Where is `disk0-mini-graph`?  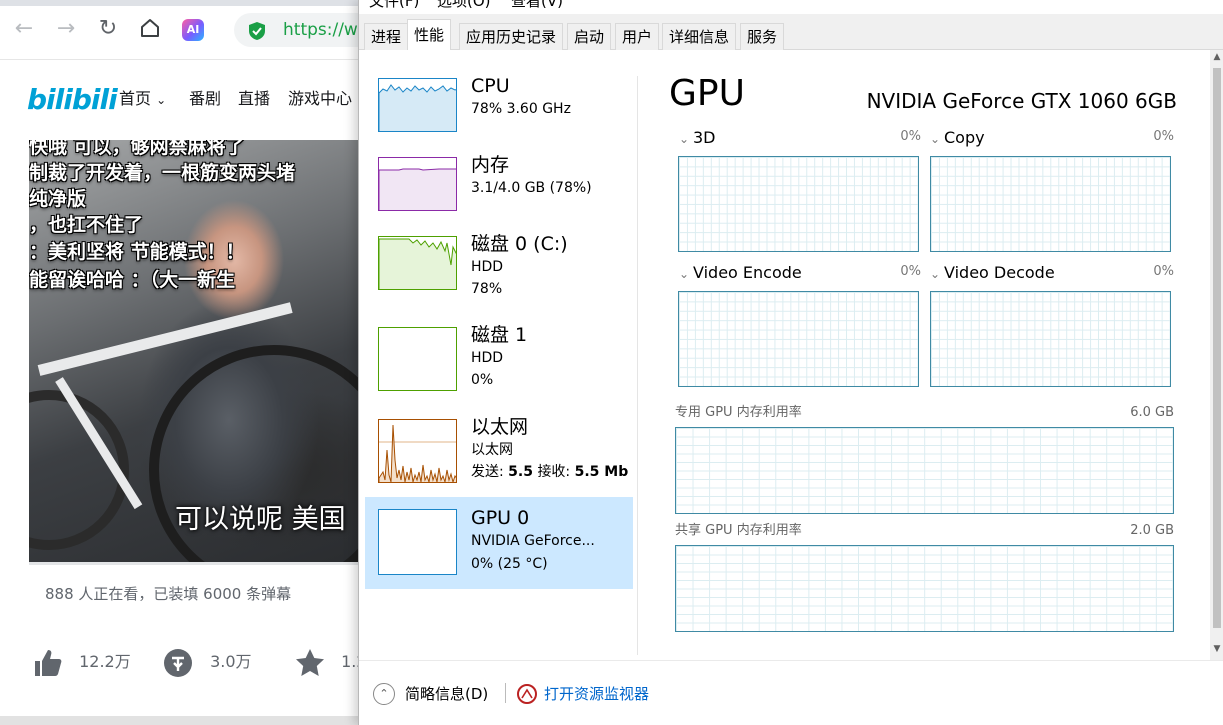
disk0-mini-graph is located at coordinates (417, 263).